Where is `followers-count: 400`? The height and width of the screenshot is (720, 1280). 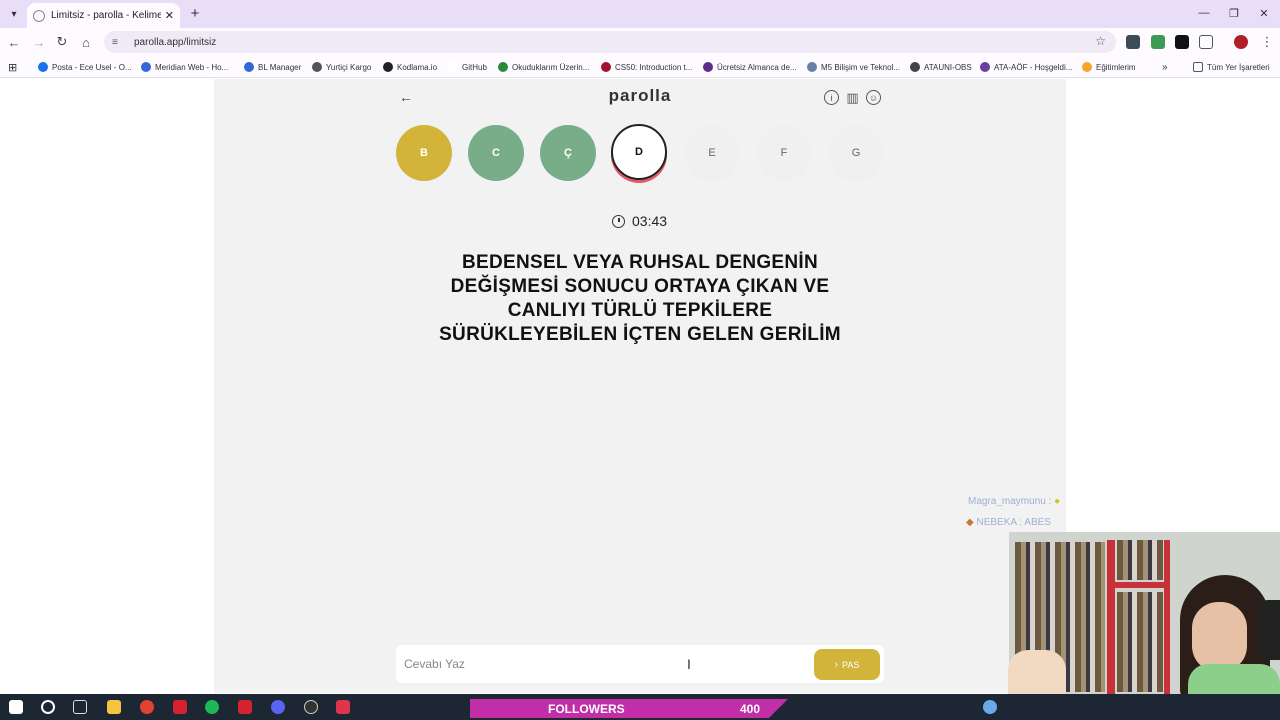 followers-count: 400 is located at coordinates (749, 708).